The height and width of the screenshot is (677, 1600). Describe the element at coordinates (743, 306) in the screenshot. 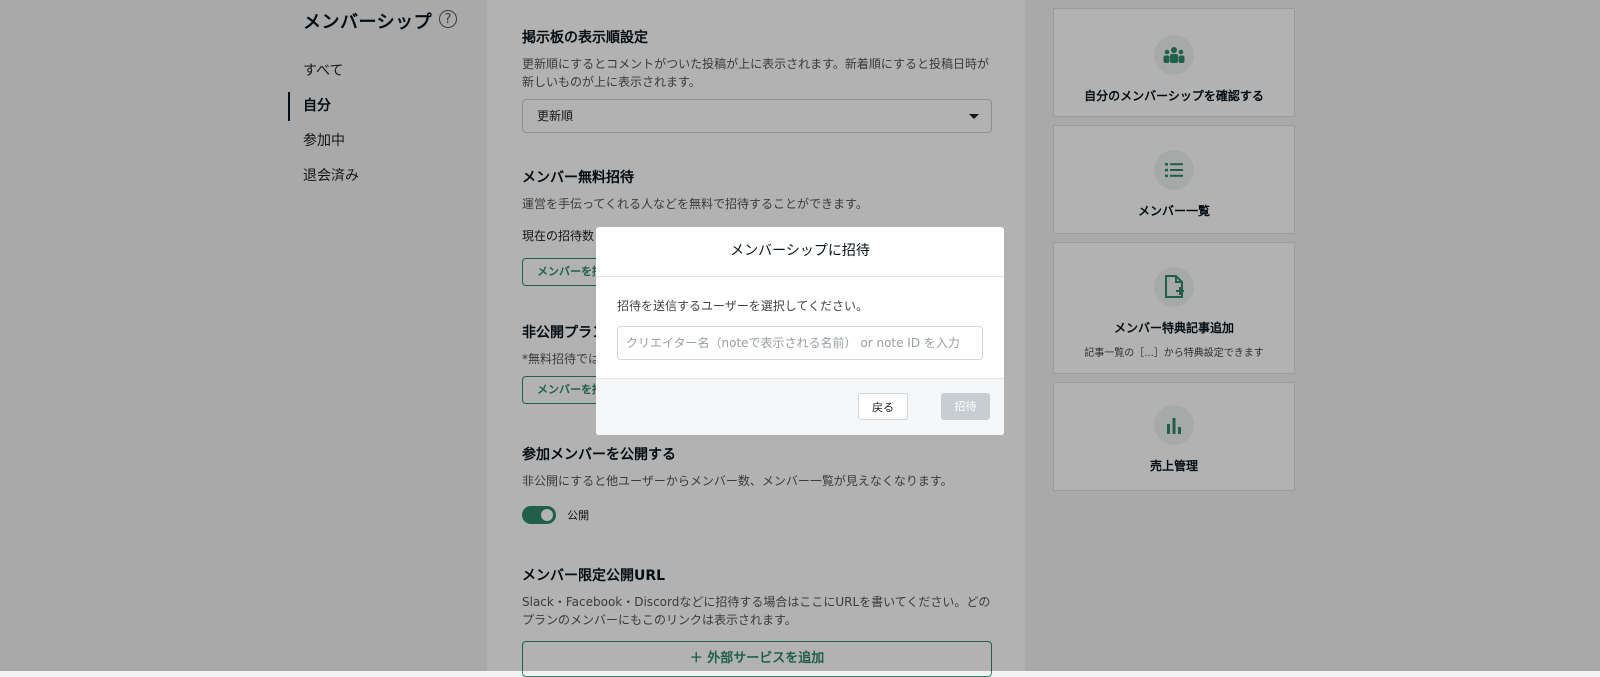

I see `modal-desc: 招待を送信するユーザーを選択してください。` at that location.